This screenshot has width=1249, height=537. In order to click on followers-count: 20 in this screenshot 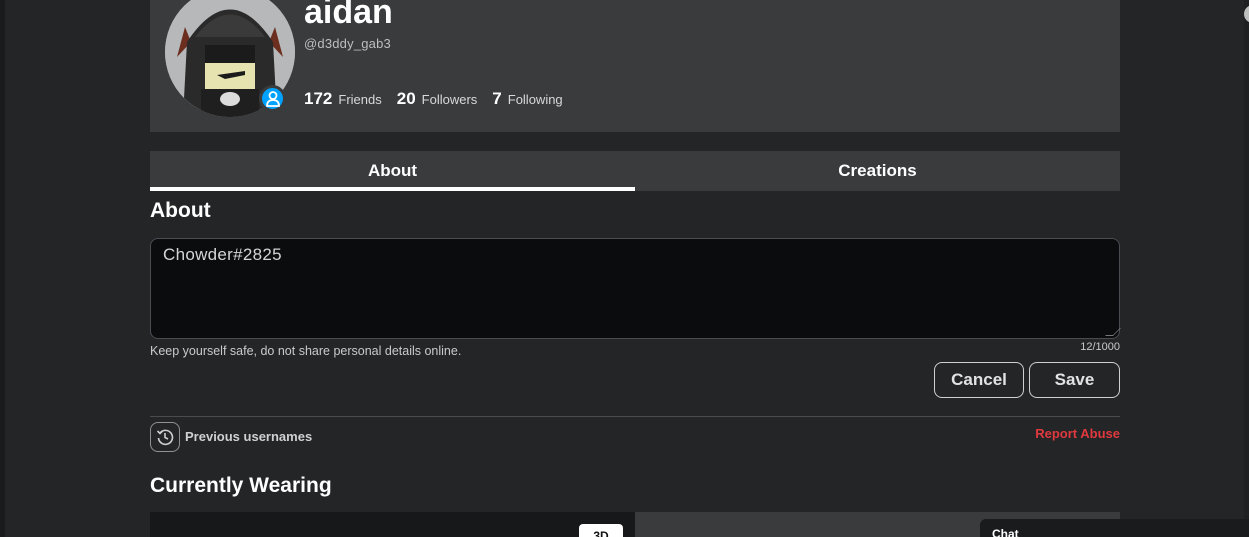, I will do `click(406, 98)`.